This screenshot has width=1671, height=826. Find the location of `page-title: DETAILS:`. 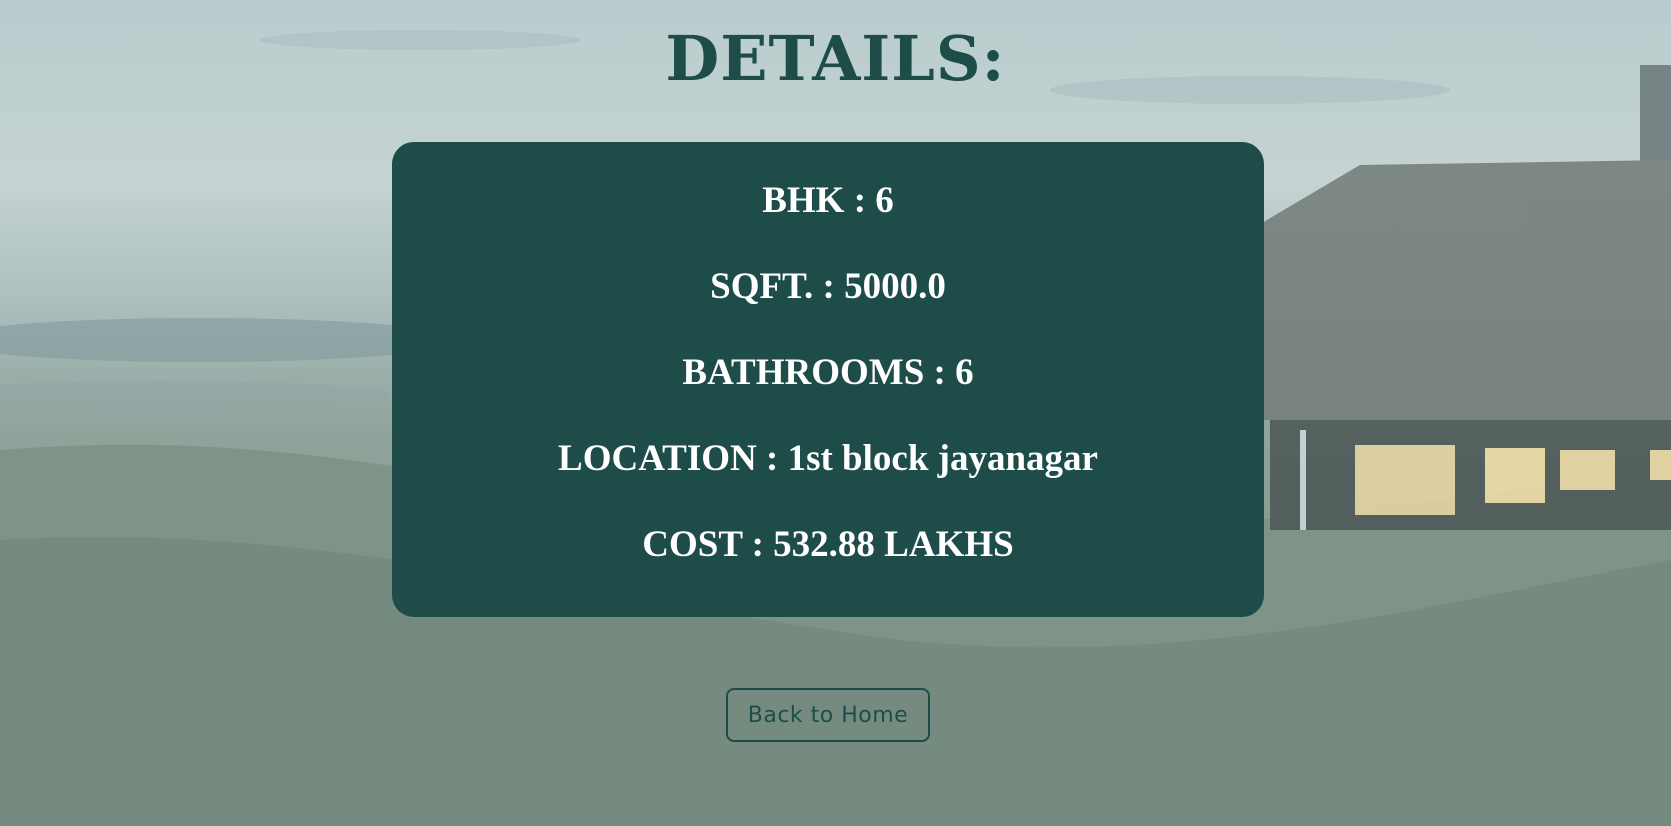

page-title: DETAILS: is located at coordinates (835, 58).